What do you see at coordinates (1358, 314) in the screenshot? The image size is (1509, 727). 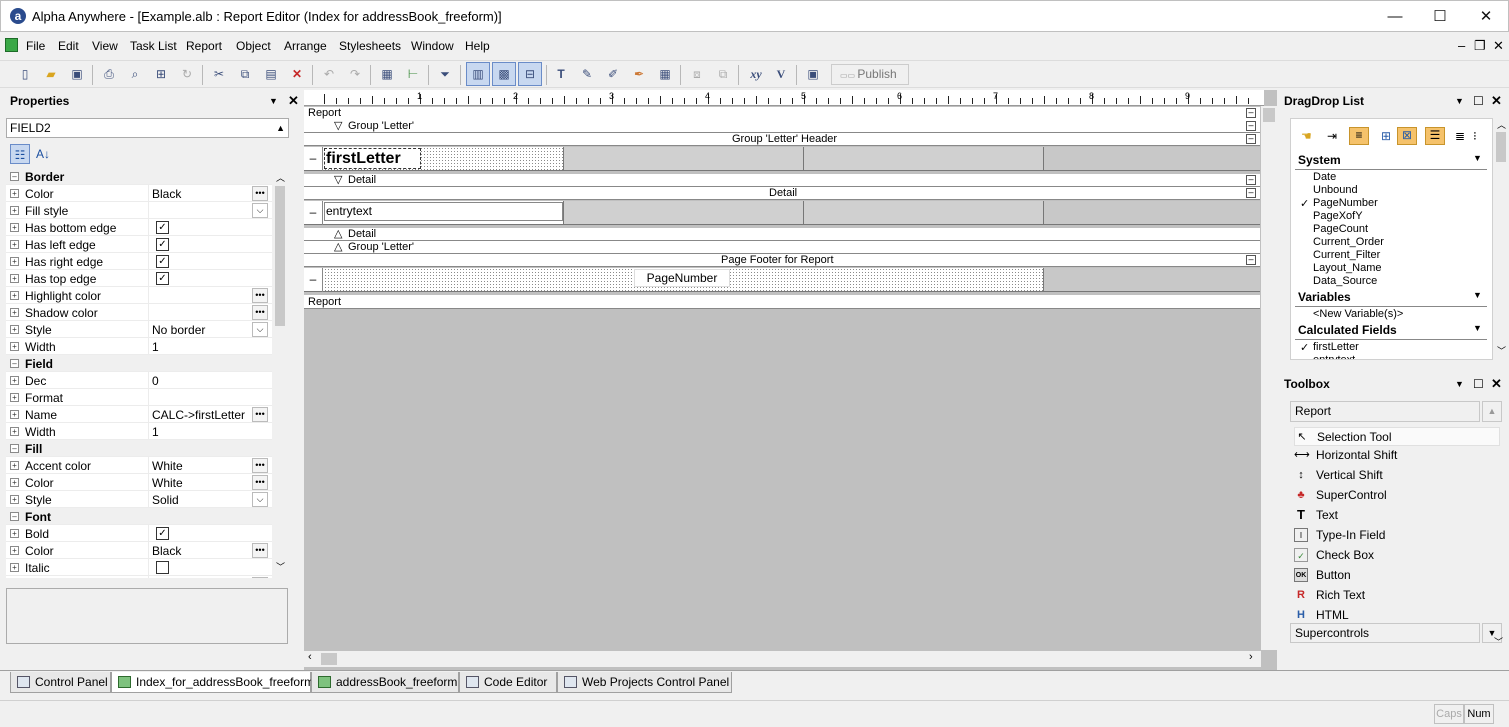 I see `new-variable-item: <New Variable(s)>` at bounding box center [1358, 314].